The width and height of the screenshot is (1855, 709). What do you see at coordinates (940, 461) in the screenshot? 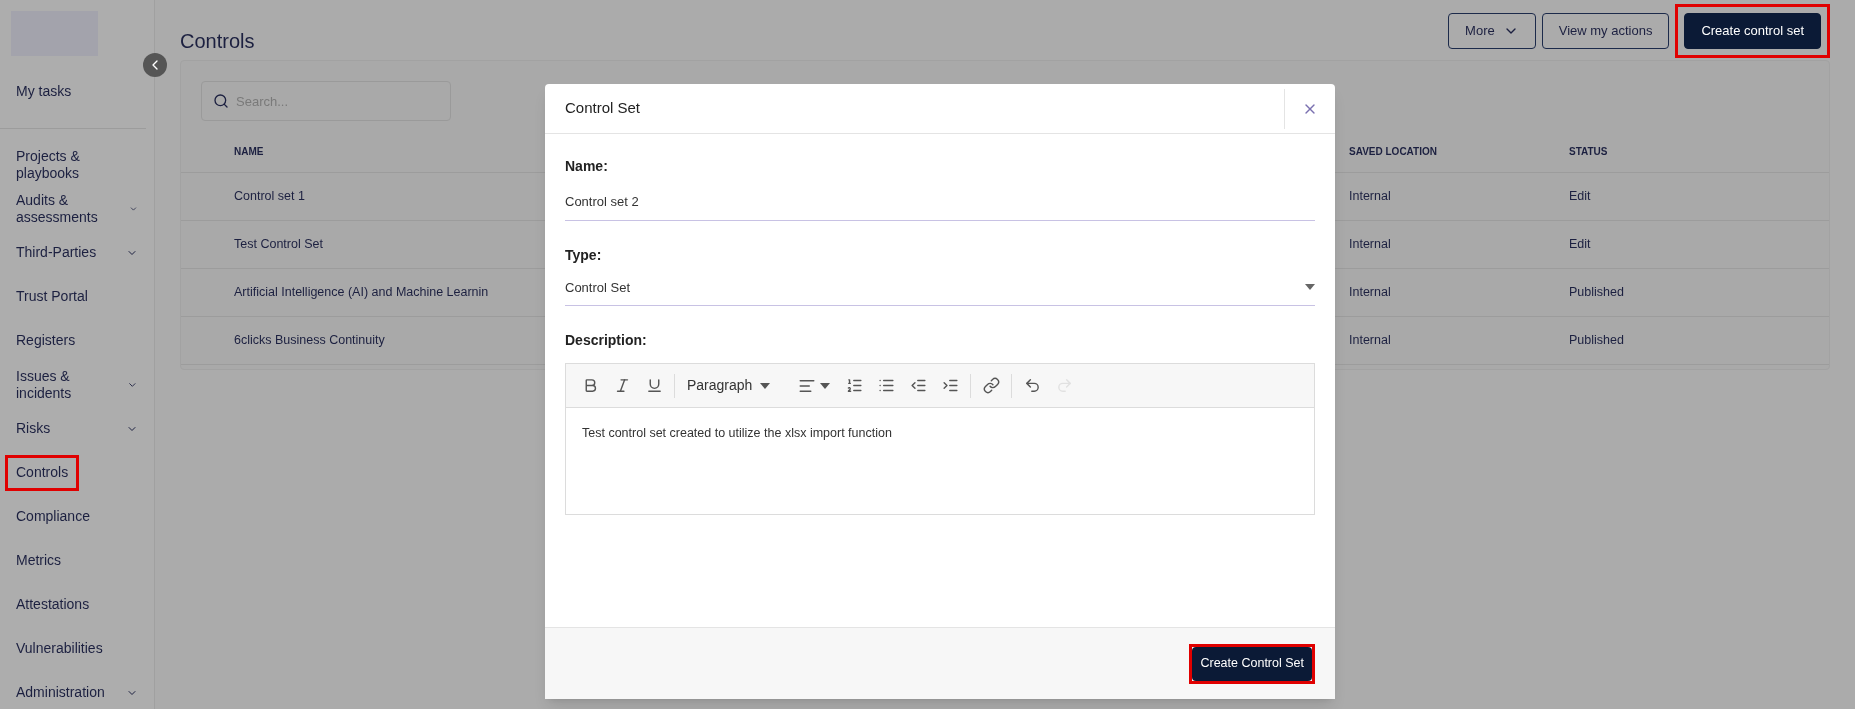
I see `description-editor: Test control set created to utilize the xlsx import function` at bounding box center [940, 461].